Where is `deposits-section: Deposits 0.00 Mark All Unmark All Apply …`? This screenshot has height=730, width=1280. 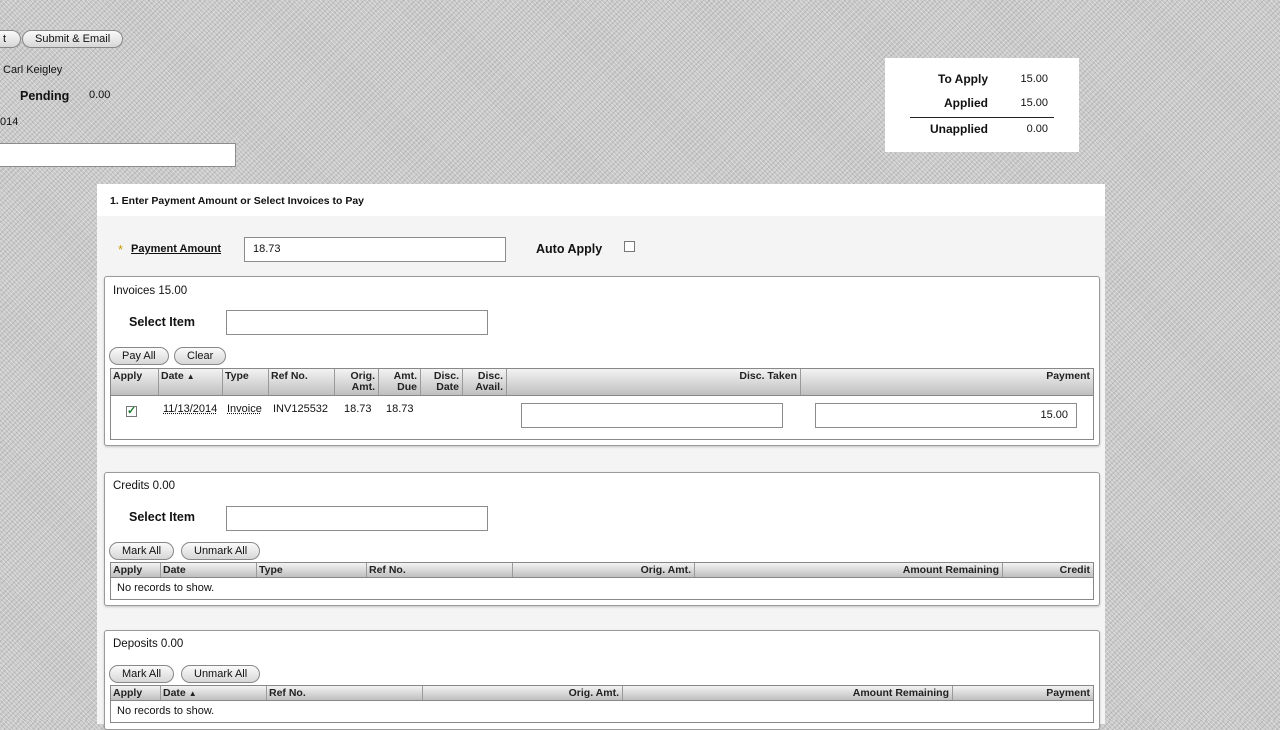 deposits-section: Deposits 0.00 Mark All Unmark All Apply … is located at coordinates (602, 680).